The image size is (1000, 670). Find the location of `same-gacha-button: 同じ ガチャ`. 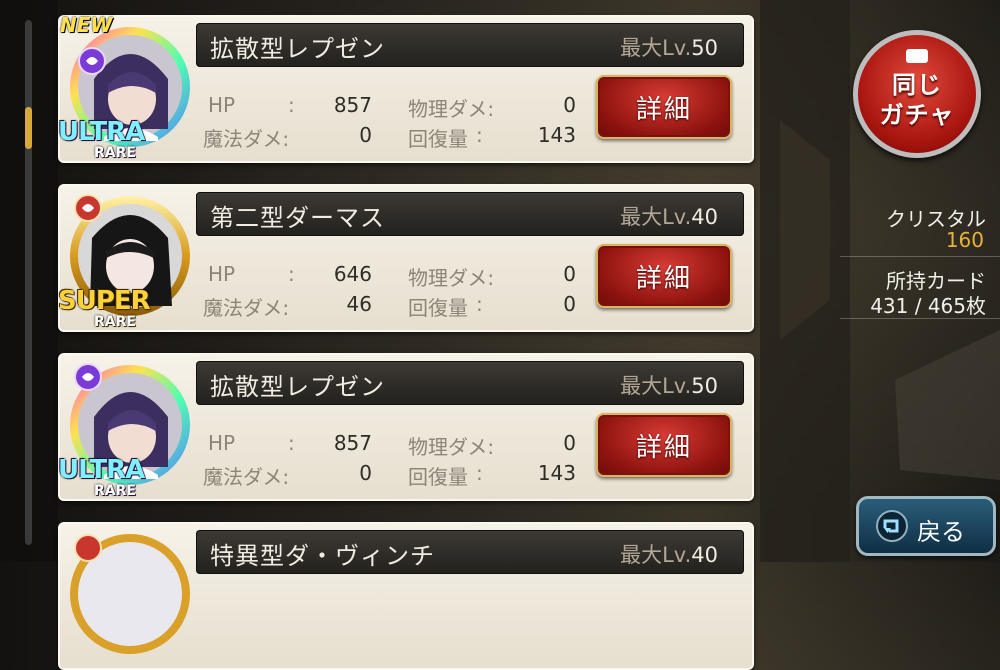

same-gacha-button: 同じ ガチャ is located at coordinates (917, 94).